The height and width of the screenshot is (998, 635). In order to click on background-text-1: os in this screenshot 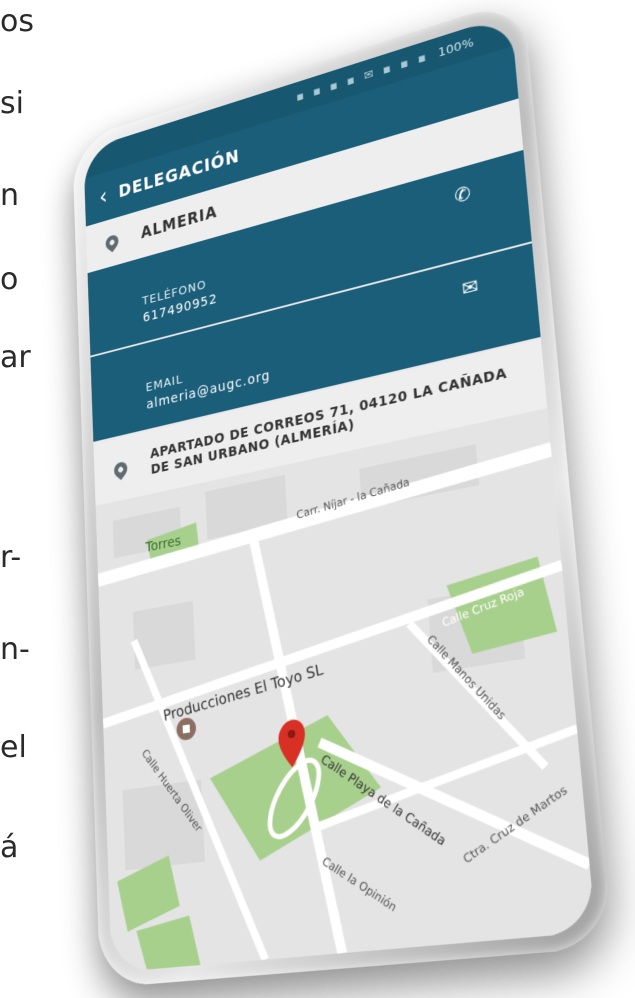, I will do `click(17, 21)`.